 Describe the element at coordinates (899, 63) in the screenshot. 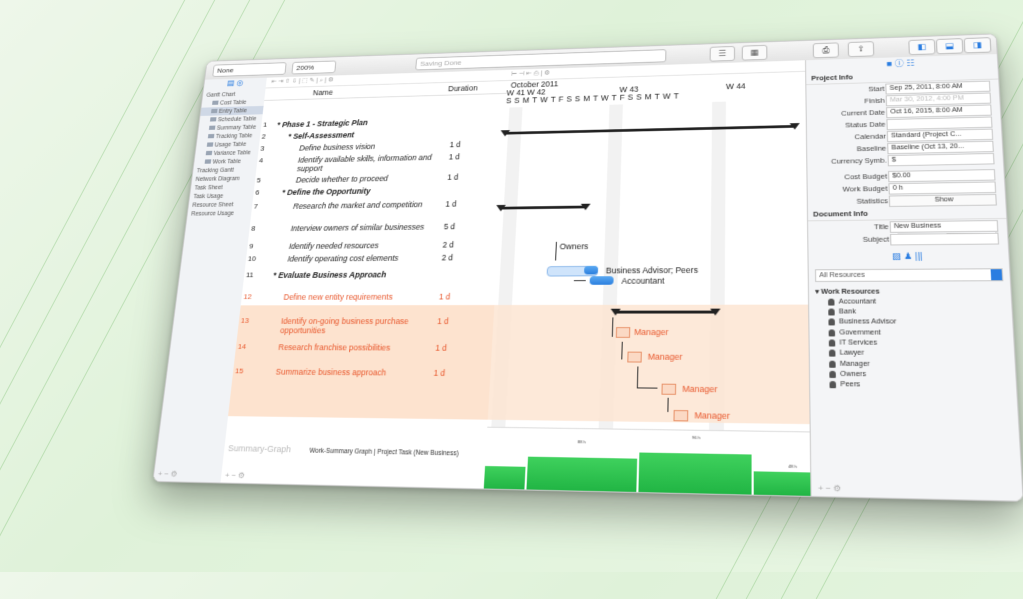

I see `info-icon: ⓘ` at that location.